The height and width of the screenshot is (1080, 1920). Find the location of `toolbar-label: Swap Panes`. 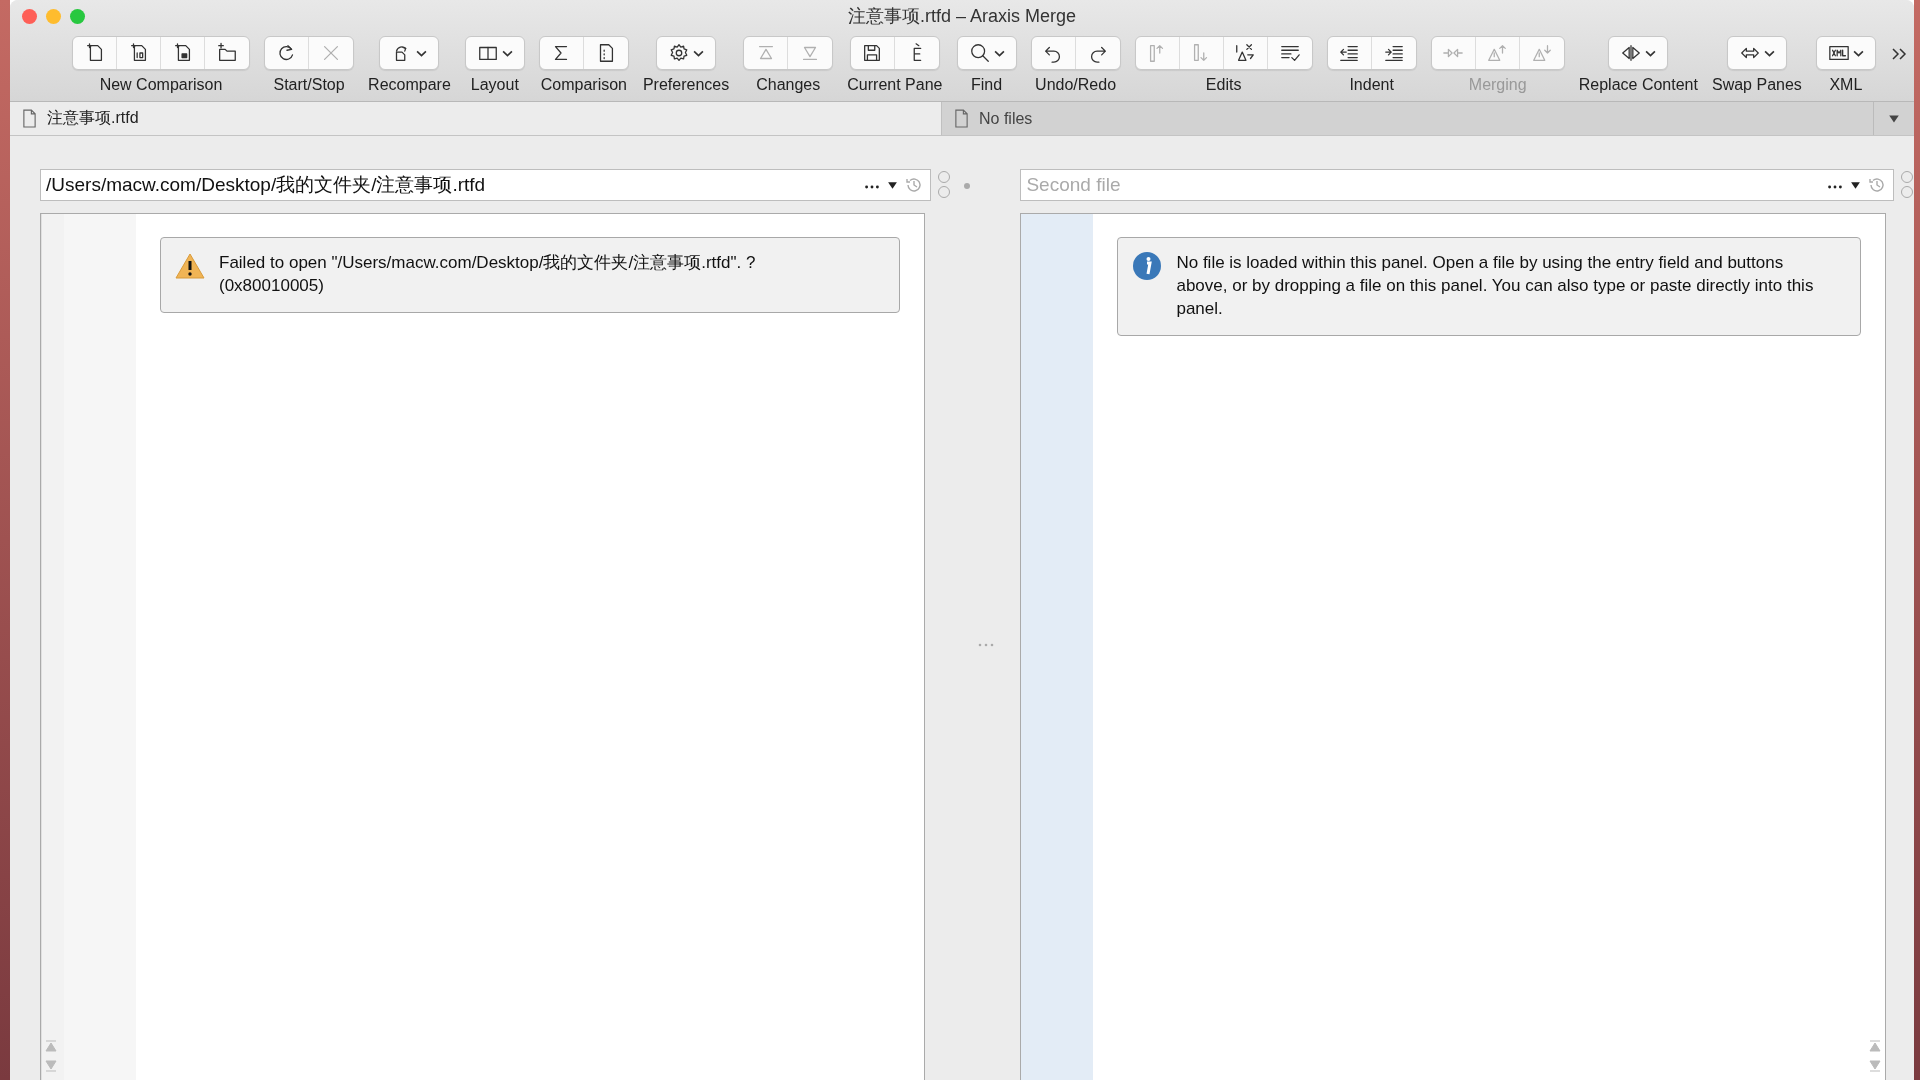

toolbar-label: Swap Panes is located at coordinates (1757, 85).